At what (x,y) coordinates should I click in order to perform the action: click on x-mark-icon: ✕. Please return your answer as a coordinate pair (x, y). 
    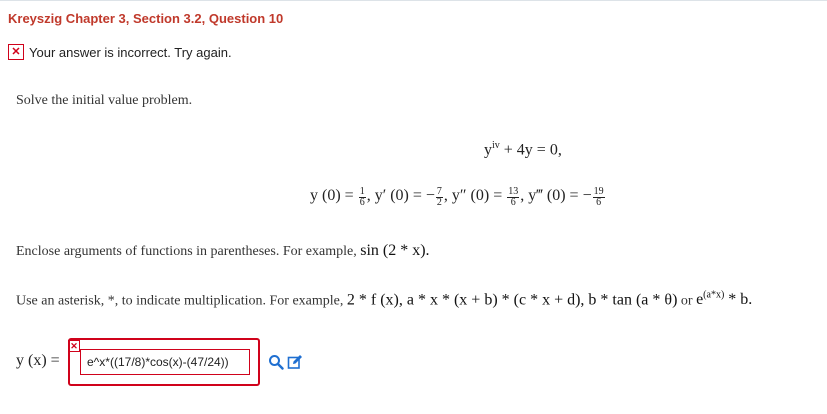
    Looking at the image, I should click on (16, 52).